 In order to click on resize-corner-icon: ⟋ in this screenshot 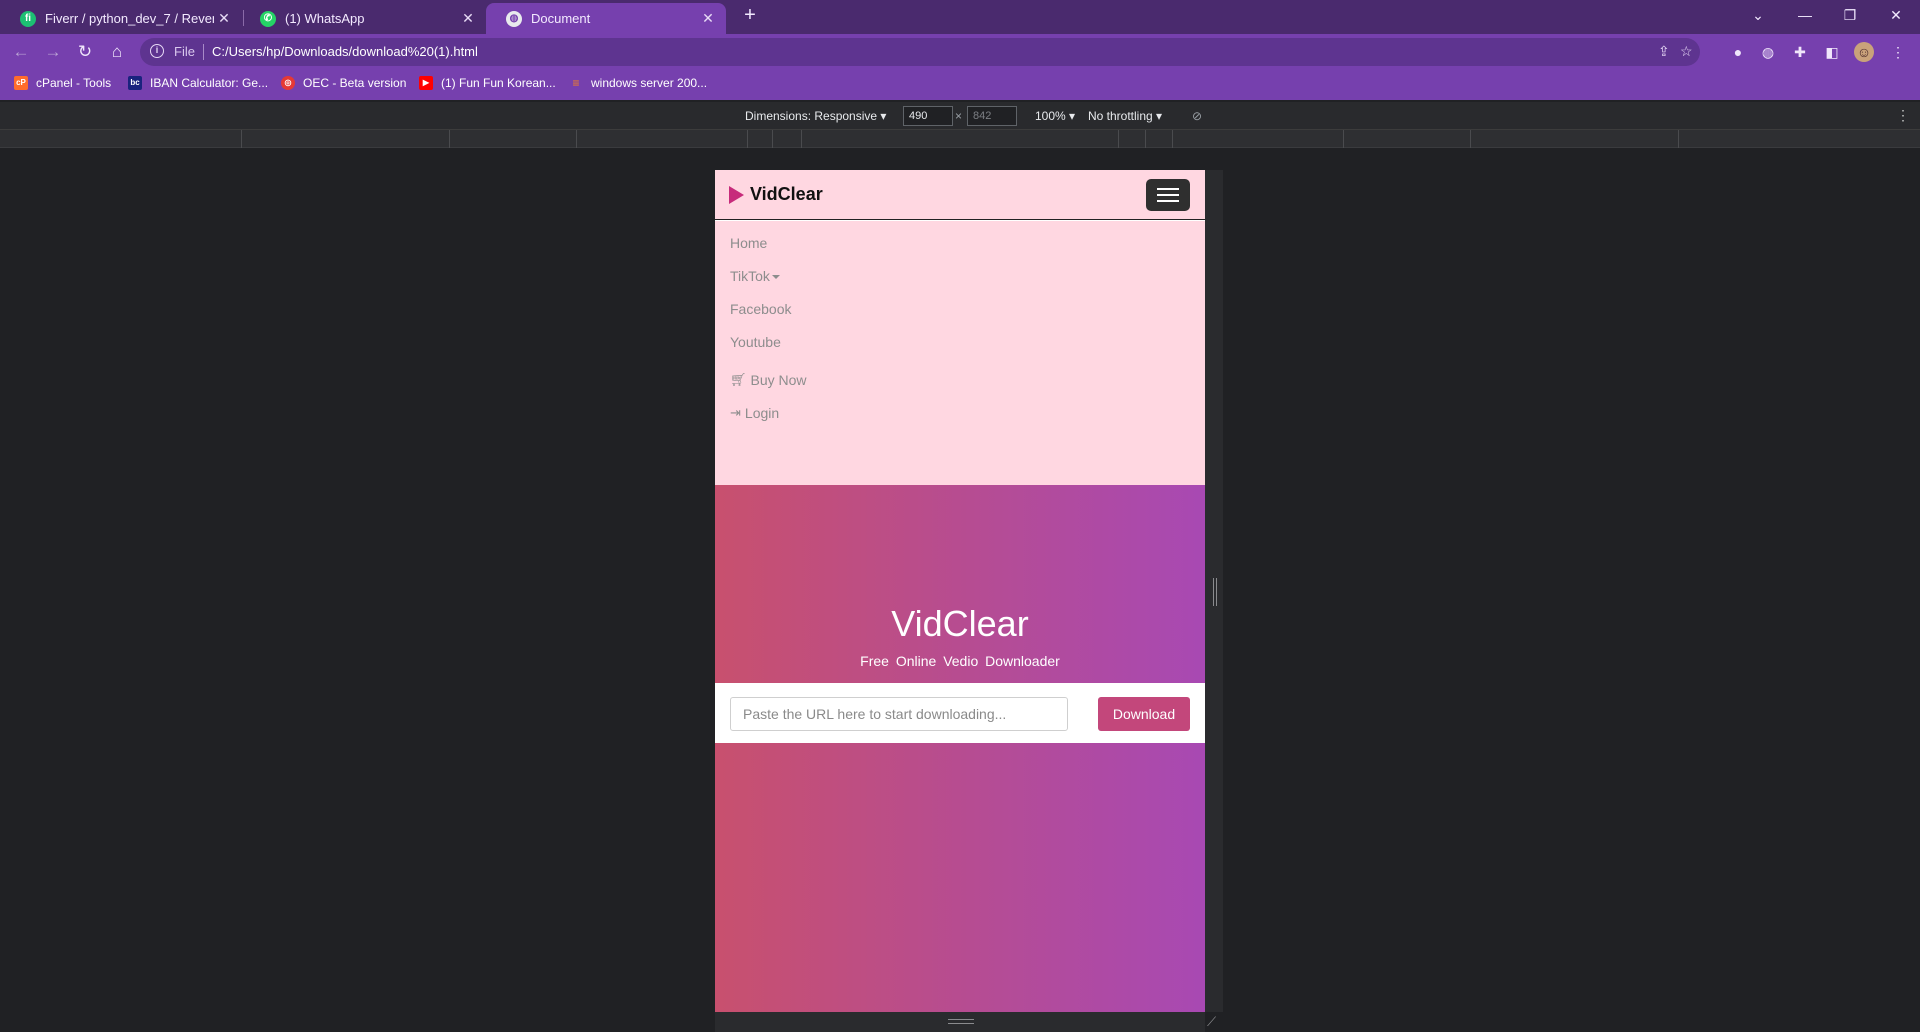, I will do `click(1211, 1022)`.